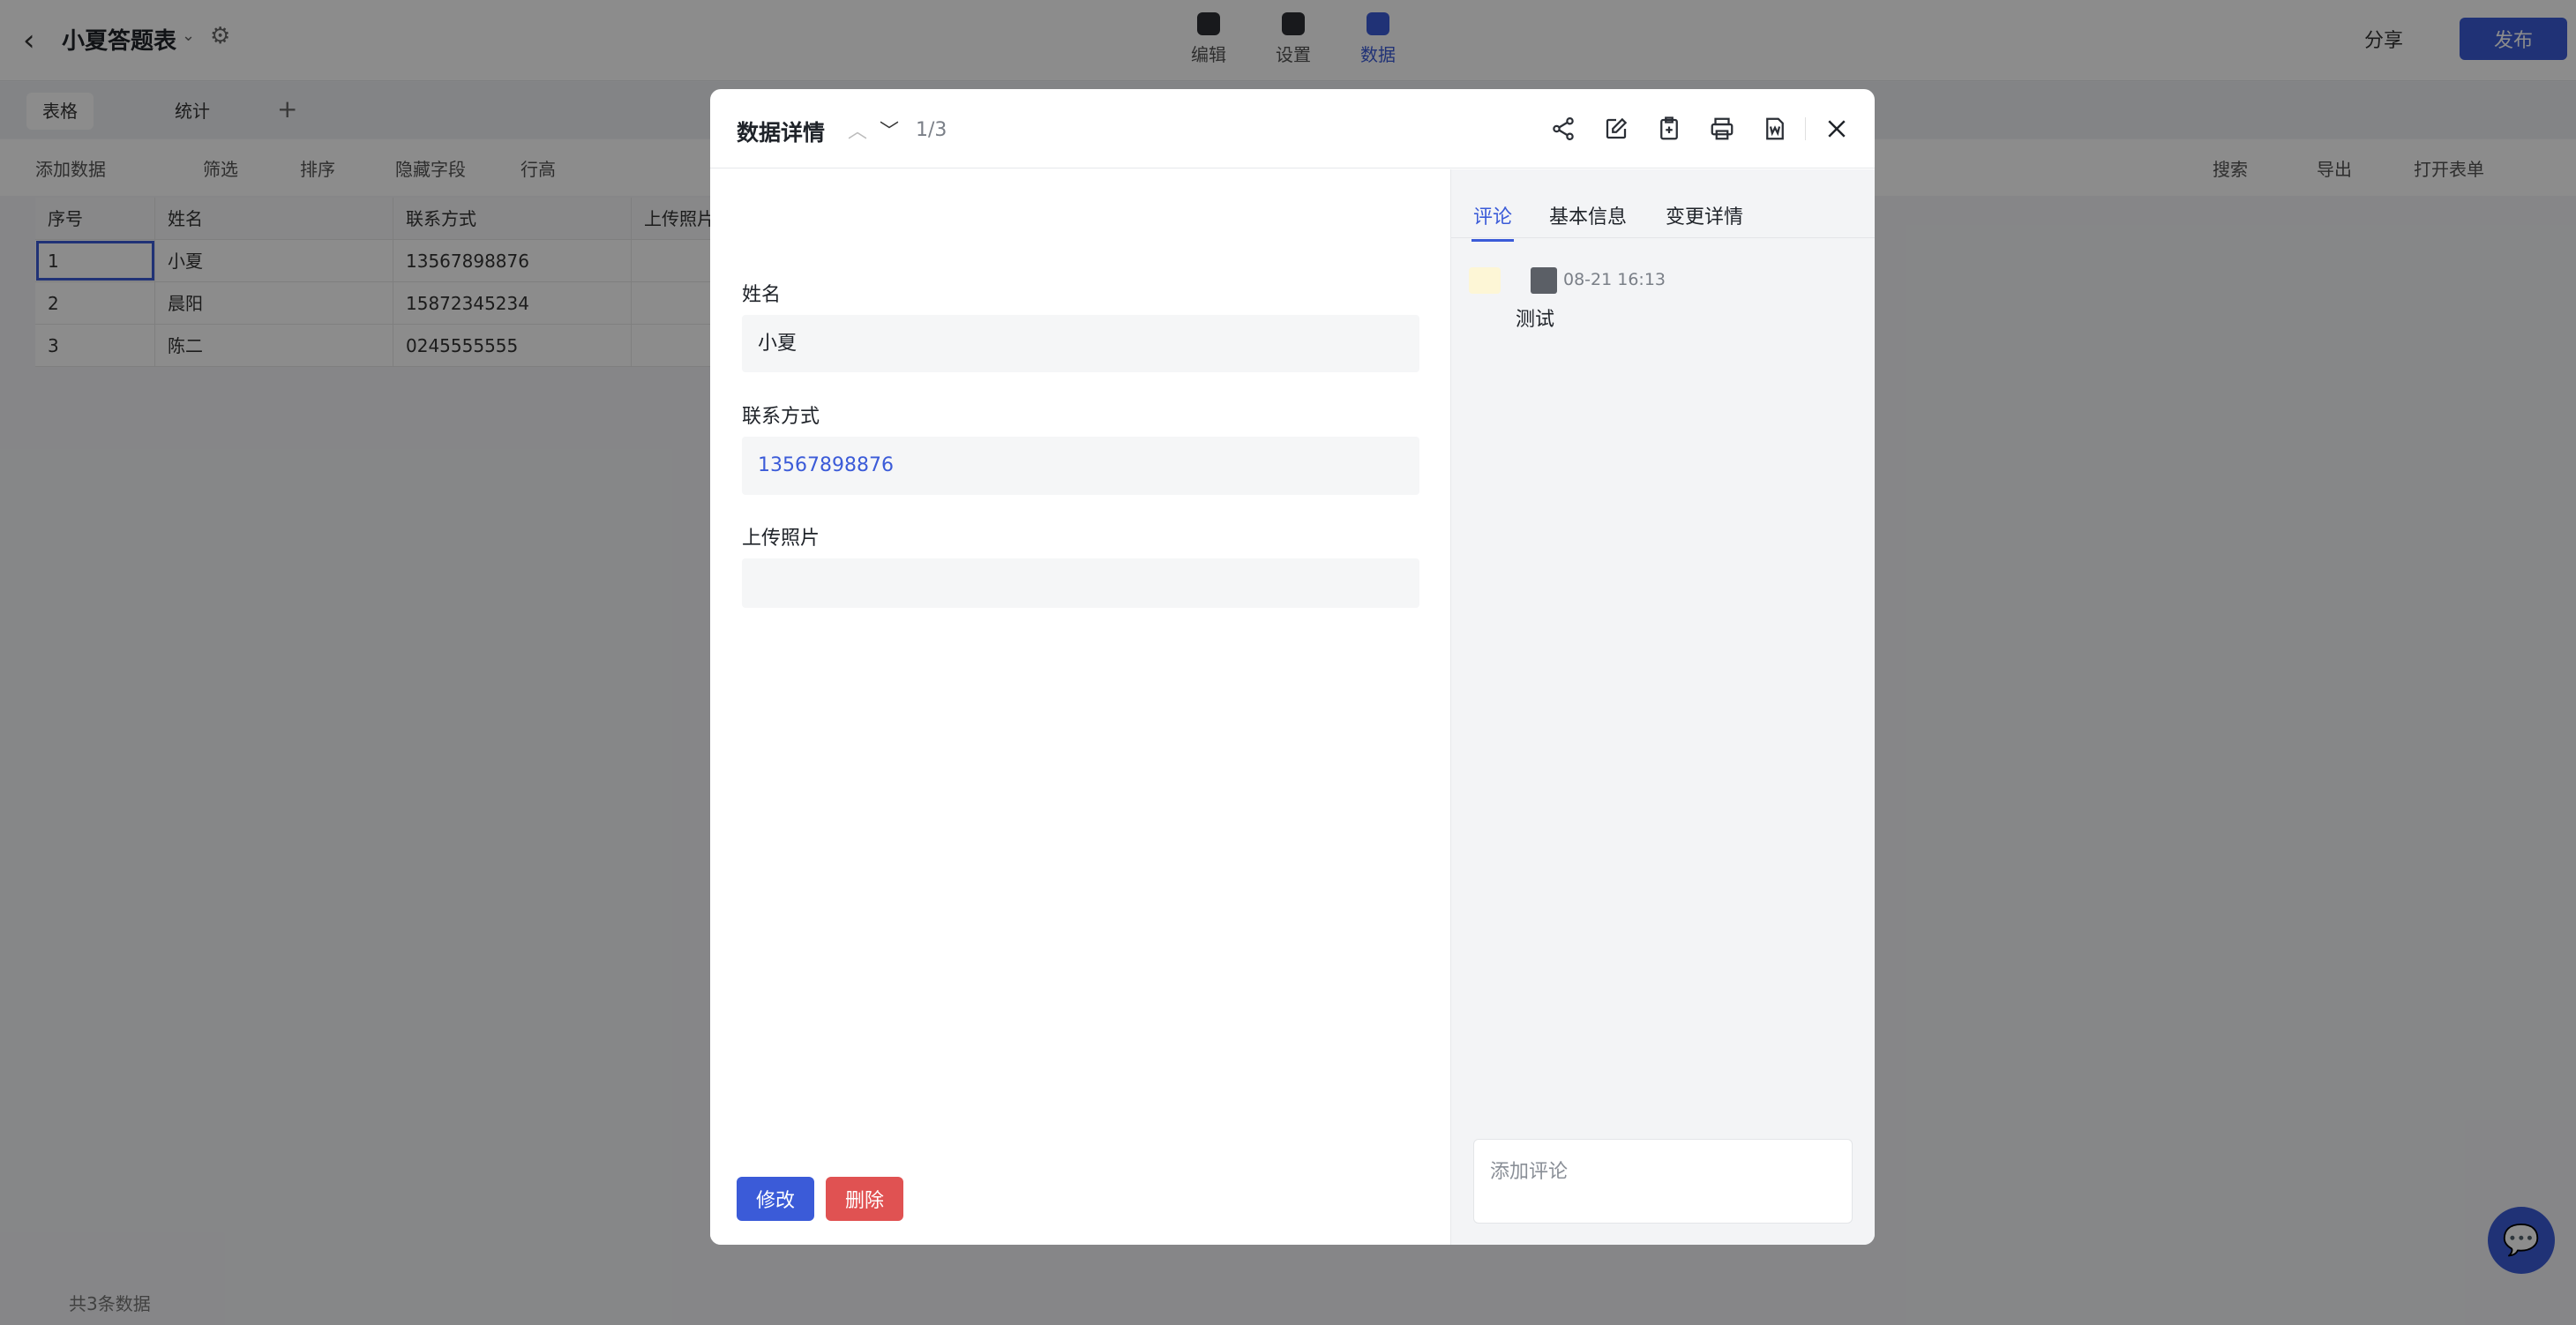 This screenshot has height=1325, width=2576. What do you see at coordinates (1544, 280) in the screenshot?
I see `commenter-avatar` at bounding box center [1544, 280].